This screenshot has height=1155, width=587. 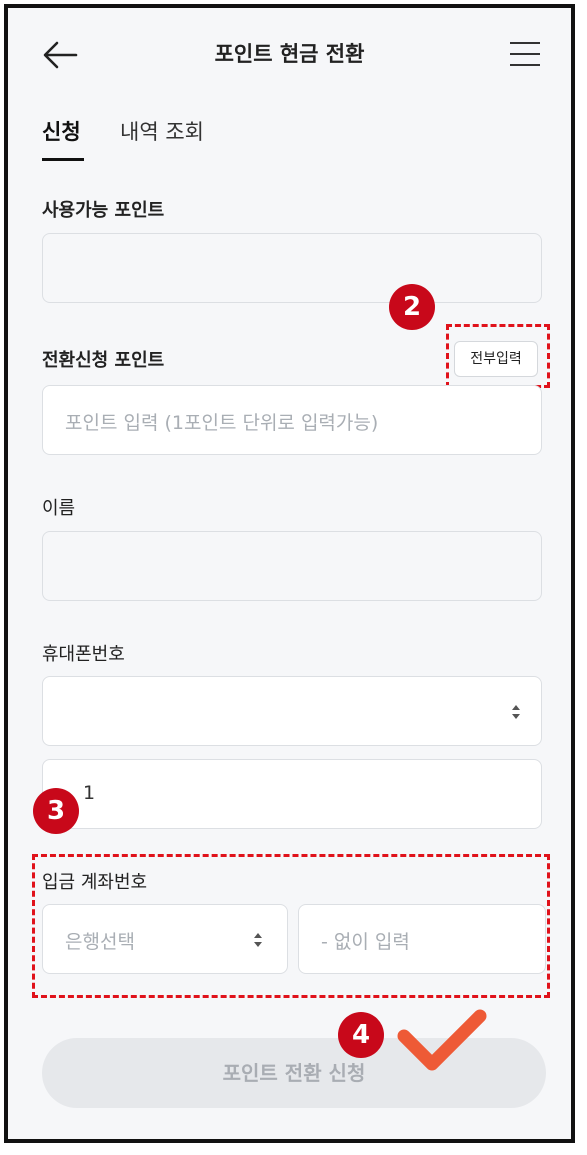 I want to click on annotation-box-fill-all, so click(x=498, y=356).